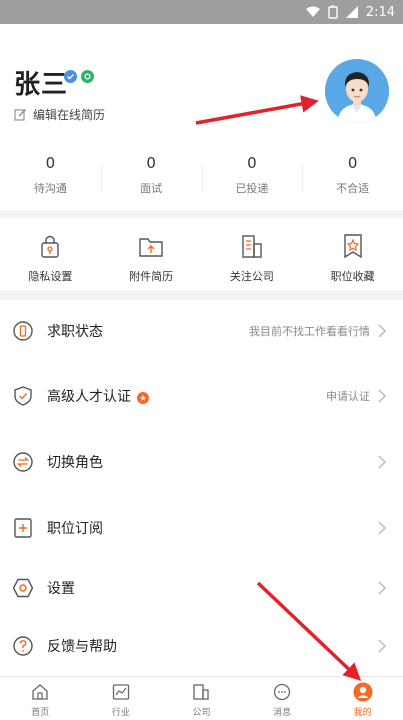 The height and width of the screenshot is (720, 403). I want to click on switch-icon, so click(23, 462).